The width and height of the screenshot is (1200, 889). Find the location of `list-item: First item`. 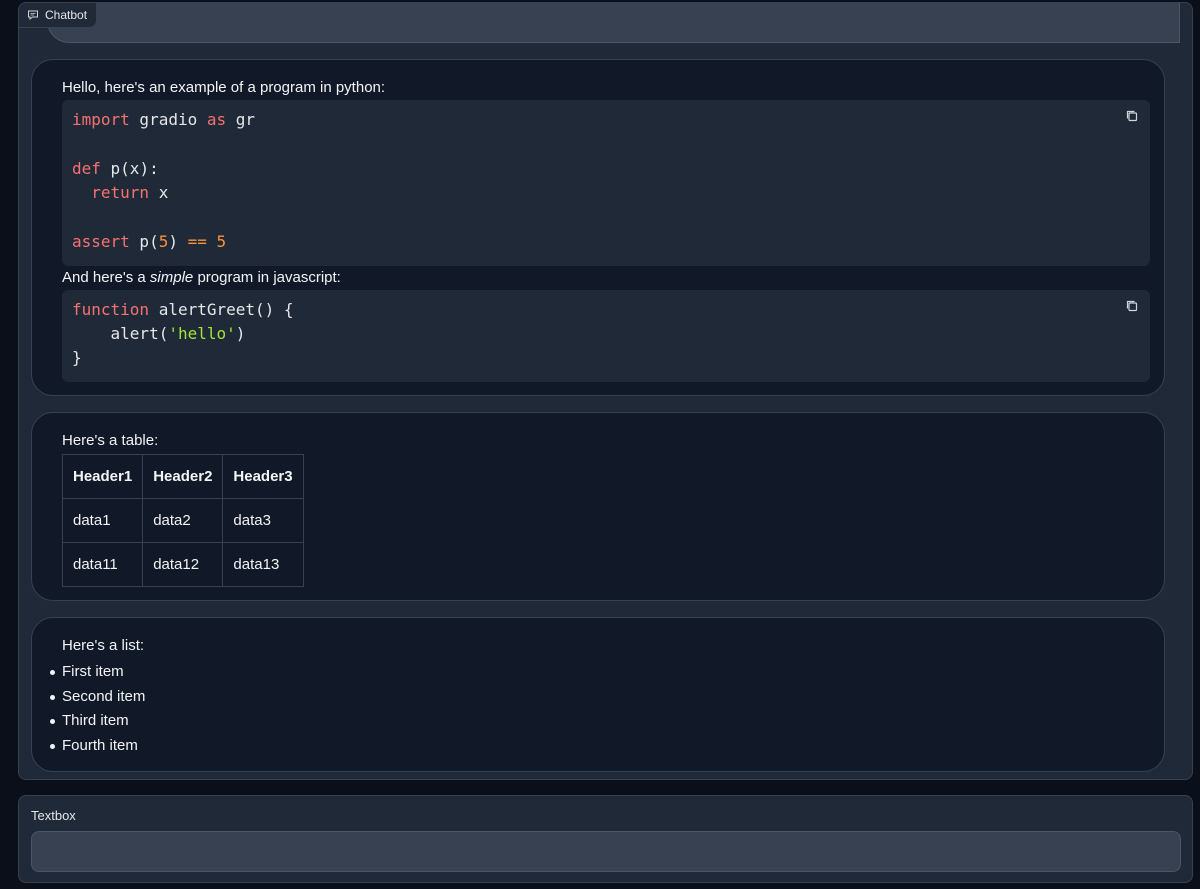

list-item: First item is located at coordinates (97, 672).